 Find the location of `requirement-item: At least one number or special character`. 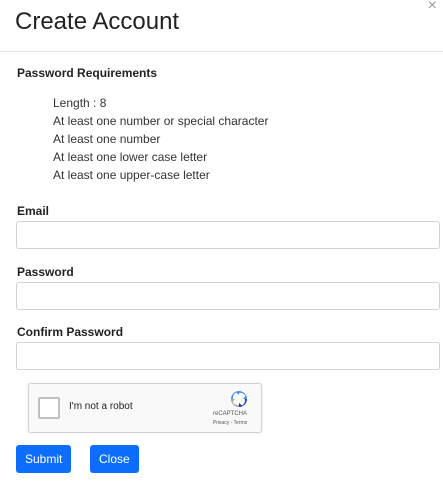

requirement-item: At least one number or special character is located at coordinates (161, 121).